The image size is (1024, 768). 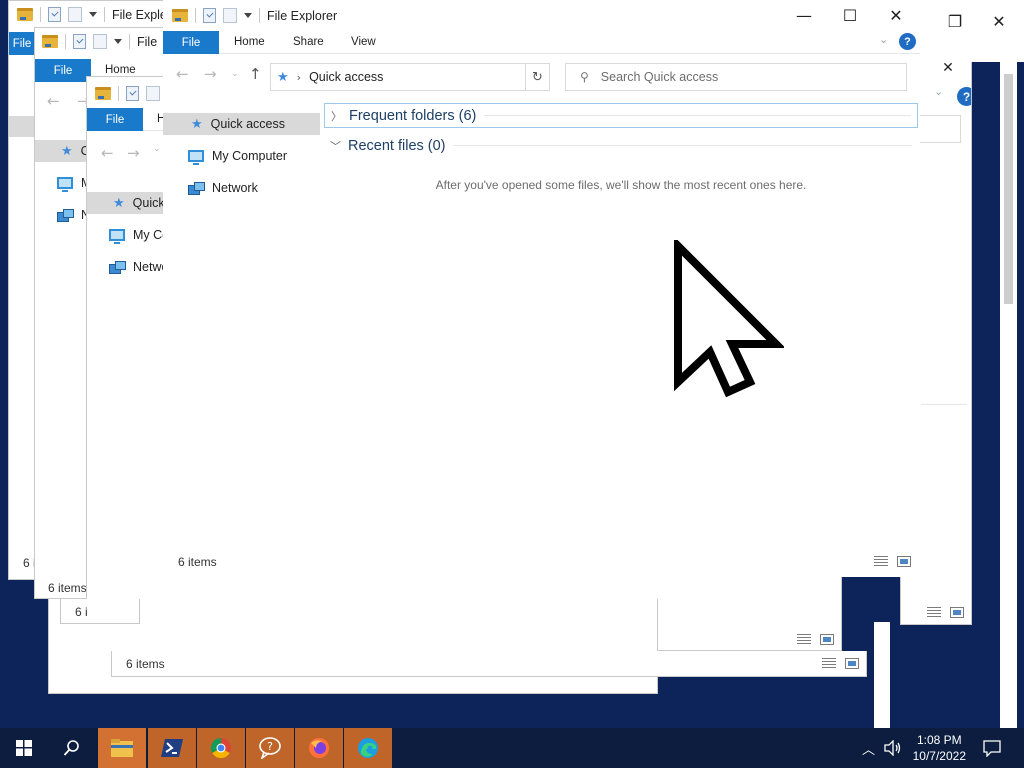 I want to click on taskbar-app-file-explorer, so click(x=122, y=748).